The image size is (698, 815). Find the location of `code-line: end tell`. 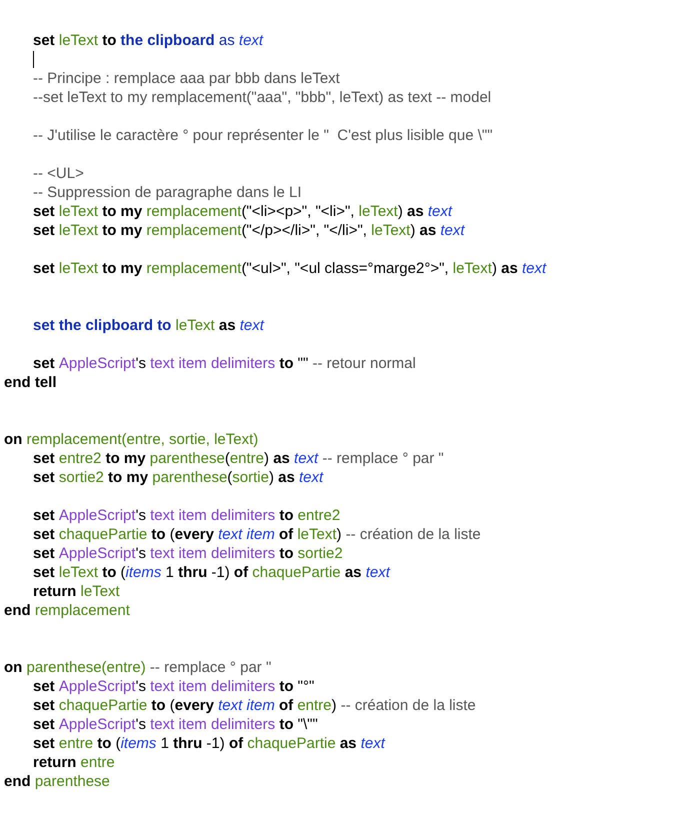

code-line: end tell is located at coordinates (30, 382).